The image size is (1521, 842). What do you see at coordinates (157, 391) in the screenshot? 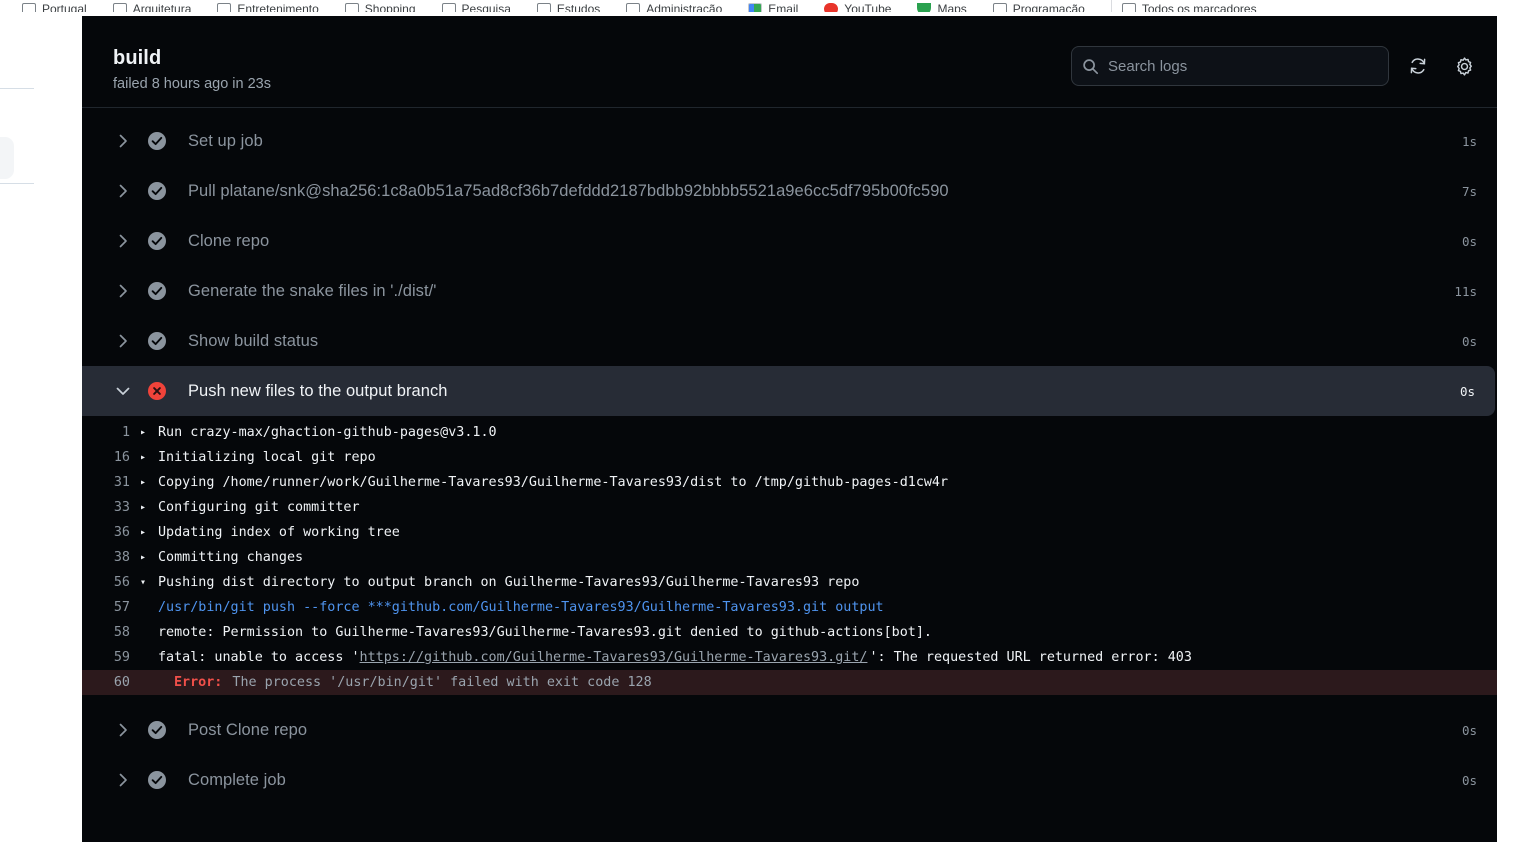
I see `status-failure-icon` at bounding box center [157, 391].